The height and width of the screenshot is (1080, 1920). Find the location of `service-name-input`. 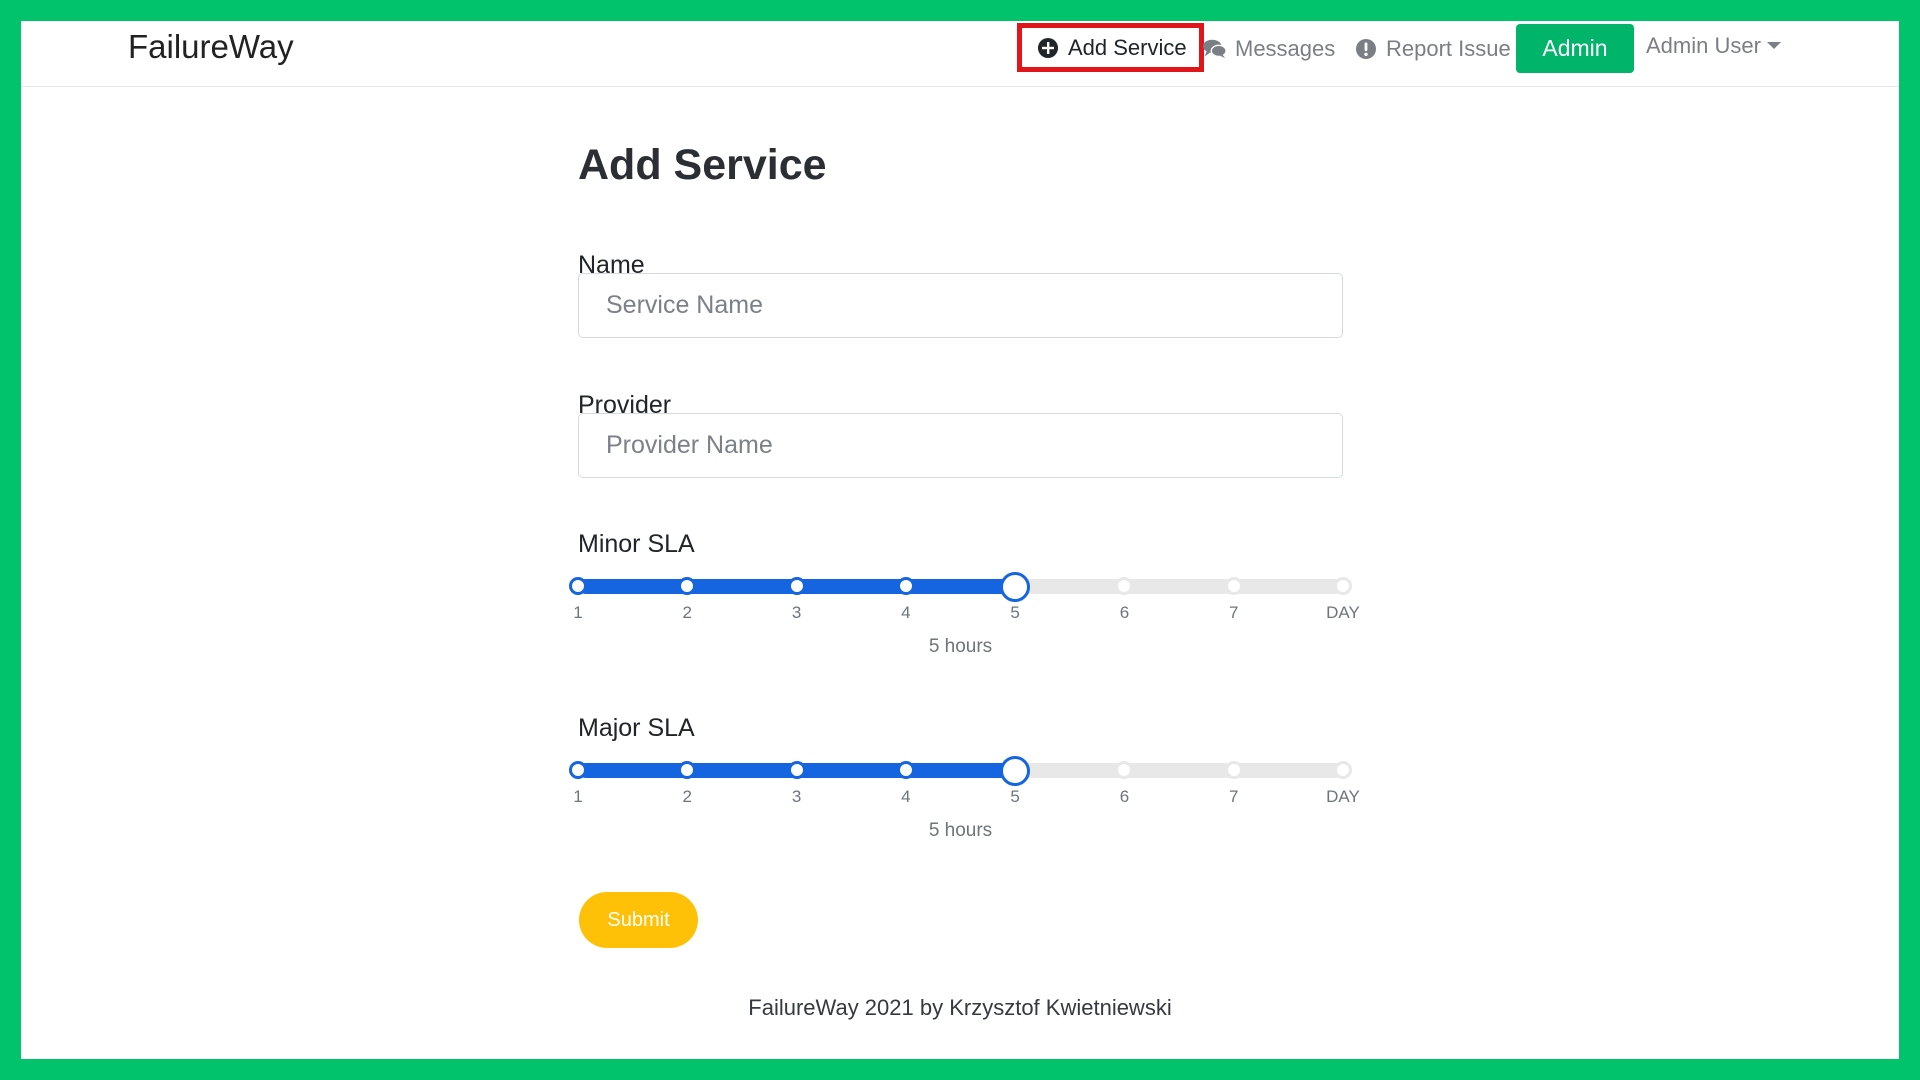

service-name-input is located at coordinates (960, 305).